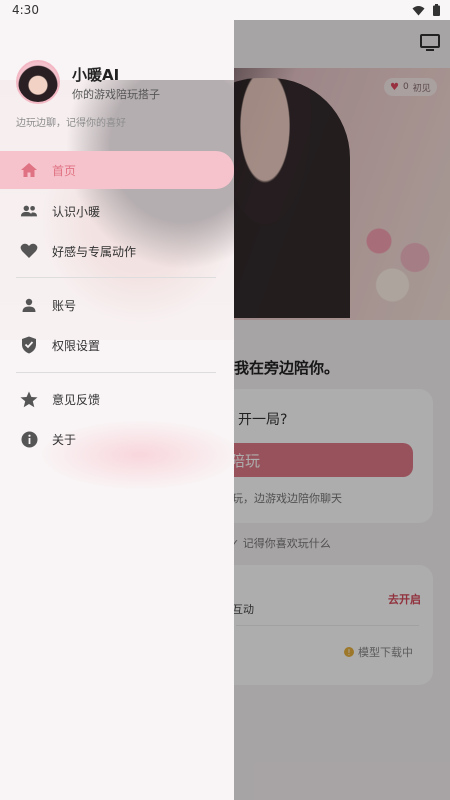 The image size is (450, 800). I want to click on drawer-tagline: 边玩边聊，记得你的喜好, so click(71, 123).